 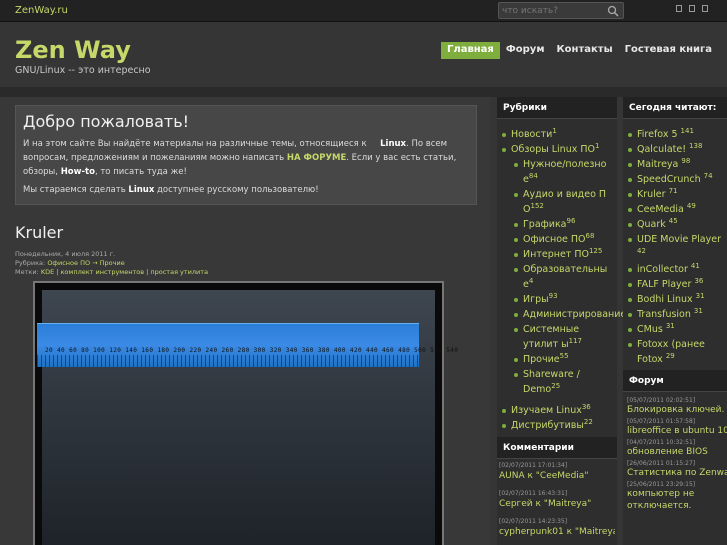 I want to click on howto-word: How-to, so click(x=77, y=172).